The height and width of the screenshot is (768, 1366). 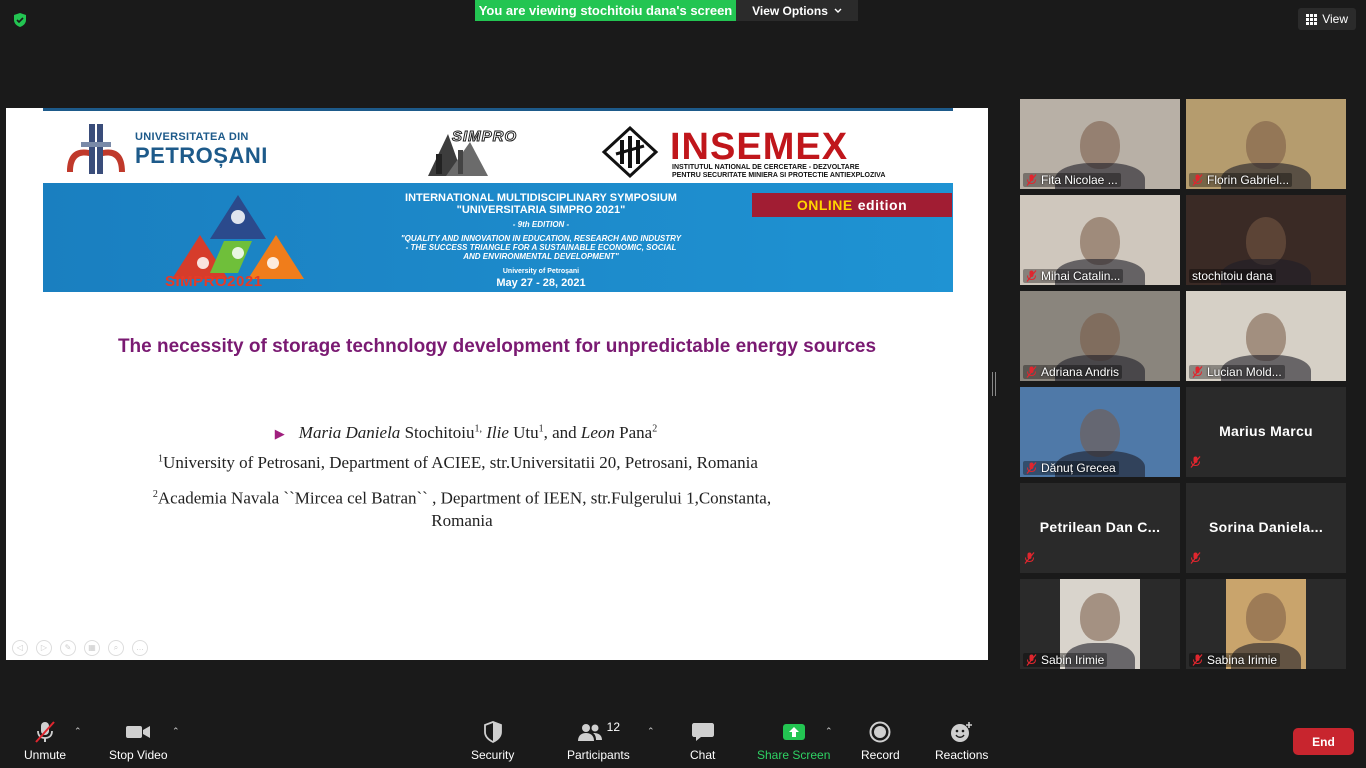 What do you see at coordinates (201, 155) in the screenshot?
I see `university-name-line2: PETROȘANI` at bounding box center [201, 155].